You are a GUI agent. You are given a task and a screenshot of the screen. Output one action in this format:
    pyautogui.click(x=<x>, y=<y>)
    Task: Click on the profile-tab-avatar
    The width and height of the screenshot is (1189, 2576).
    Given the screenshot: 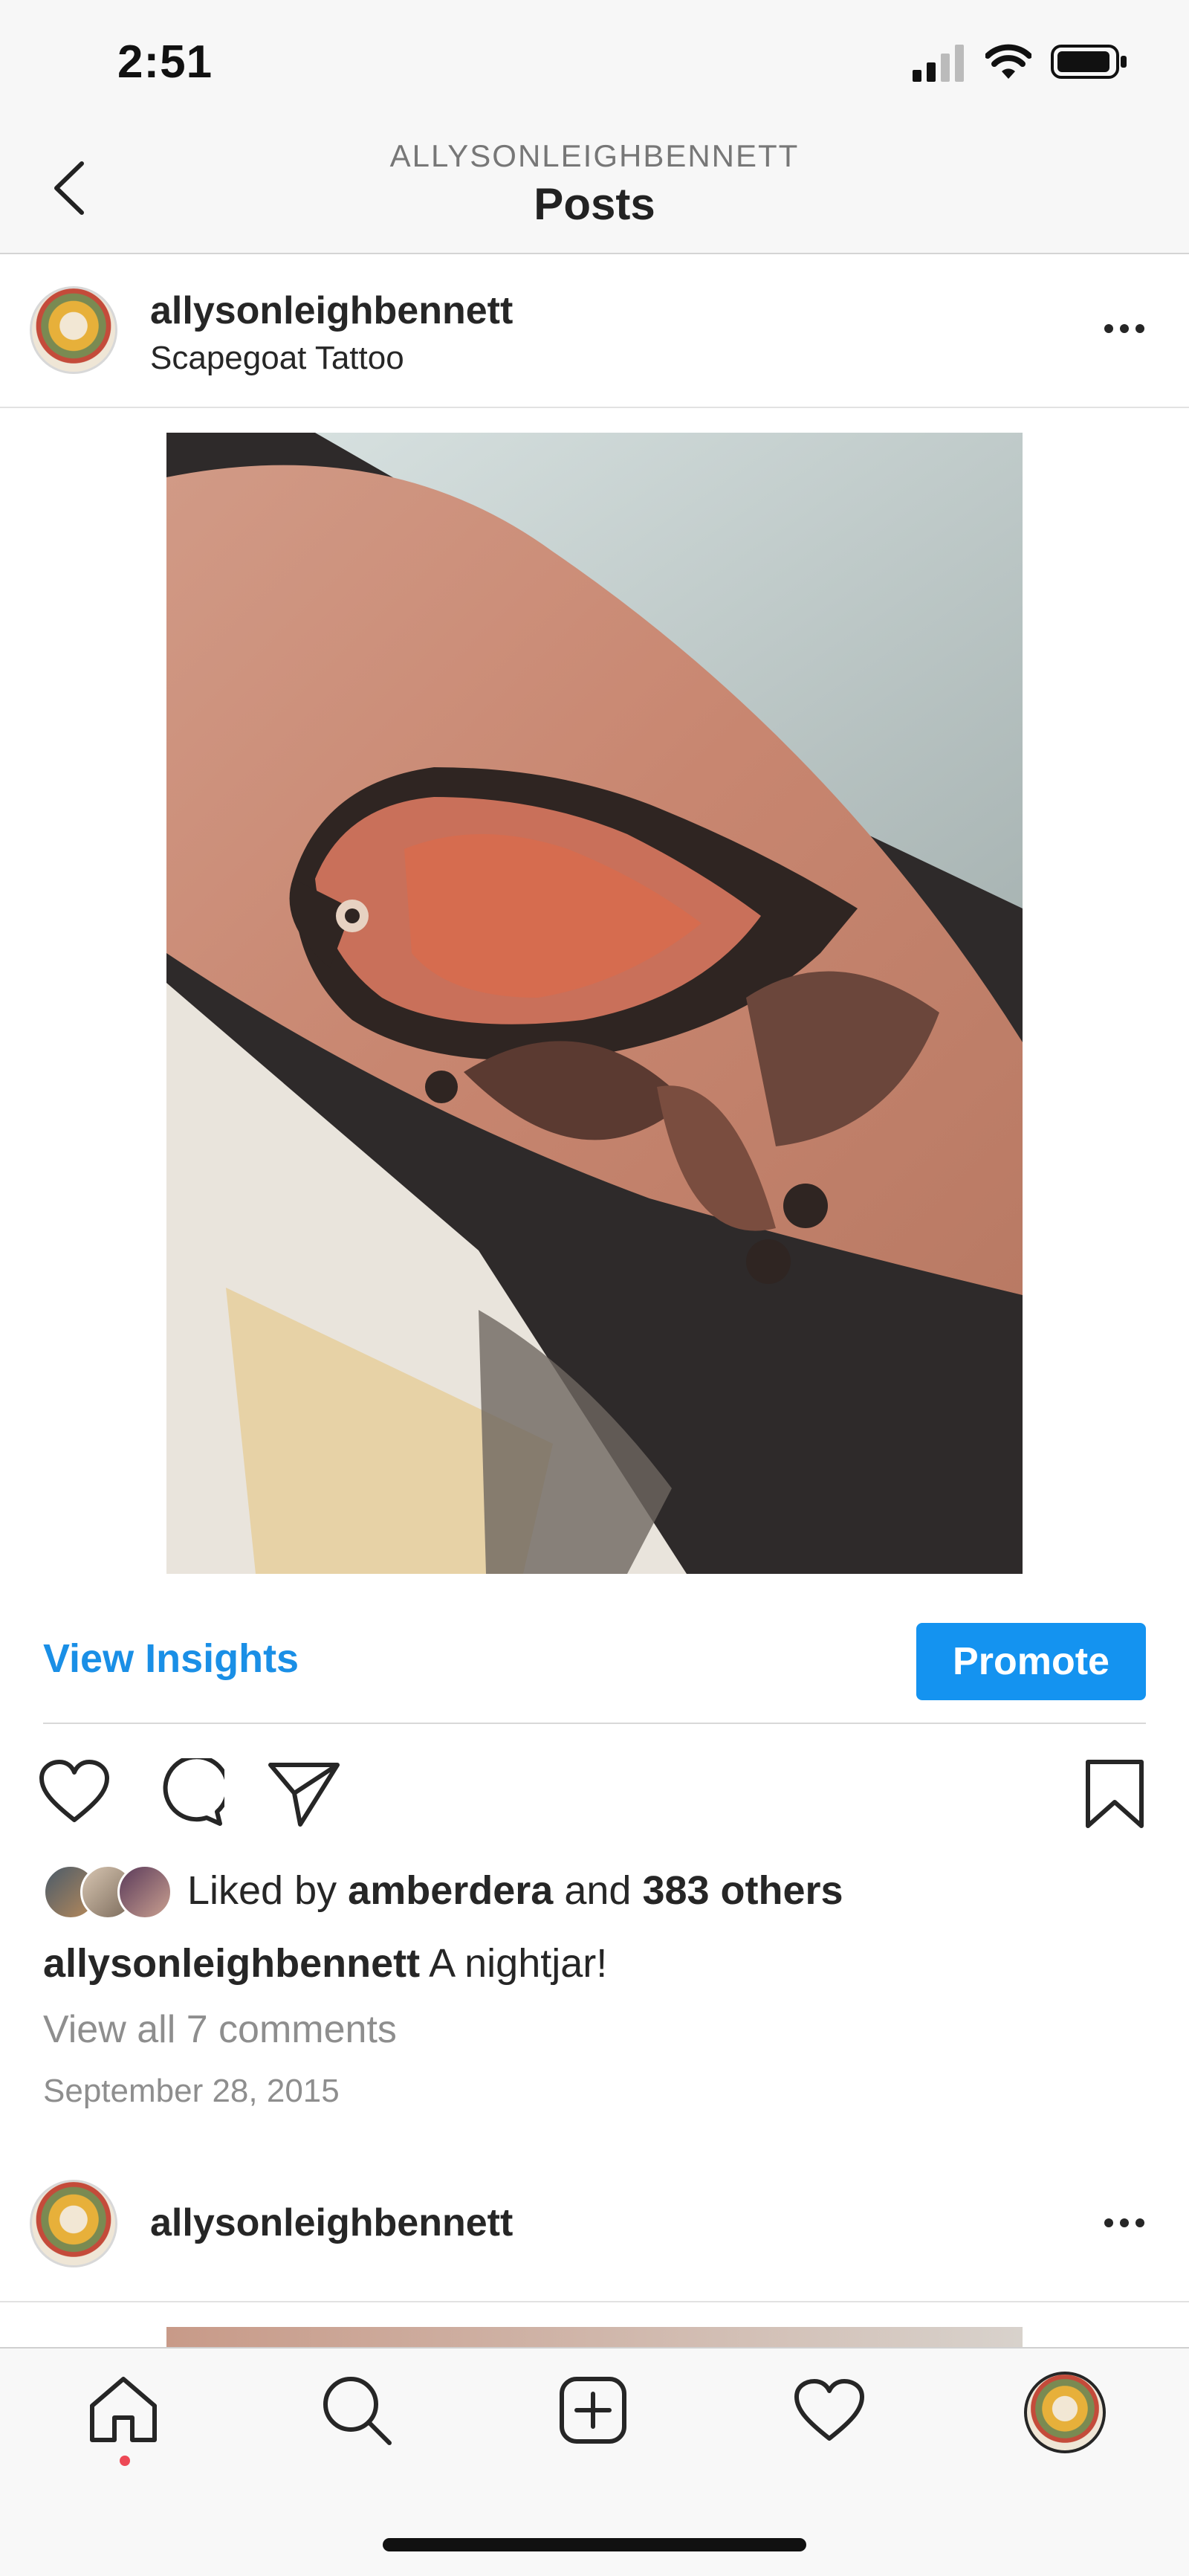 What is the action you would take?
    pyautogui.click(x=1065, y=2412)
    